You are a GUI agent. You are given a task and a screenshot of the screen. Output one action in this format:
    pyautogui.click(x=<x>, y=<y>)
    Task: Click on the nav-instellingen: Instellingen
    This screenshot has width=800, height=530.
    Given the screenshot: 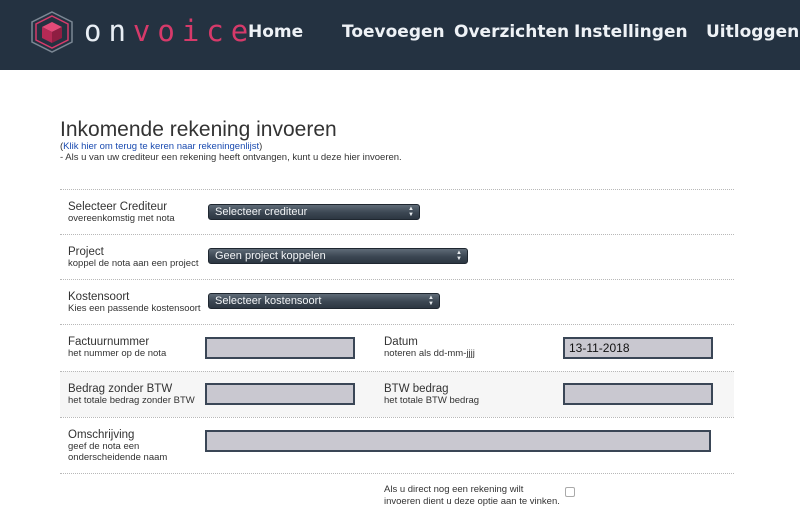 What is the action you would take?
    pyautogui.click(x=631, y=32)
    